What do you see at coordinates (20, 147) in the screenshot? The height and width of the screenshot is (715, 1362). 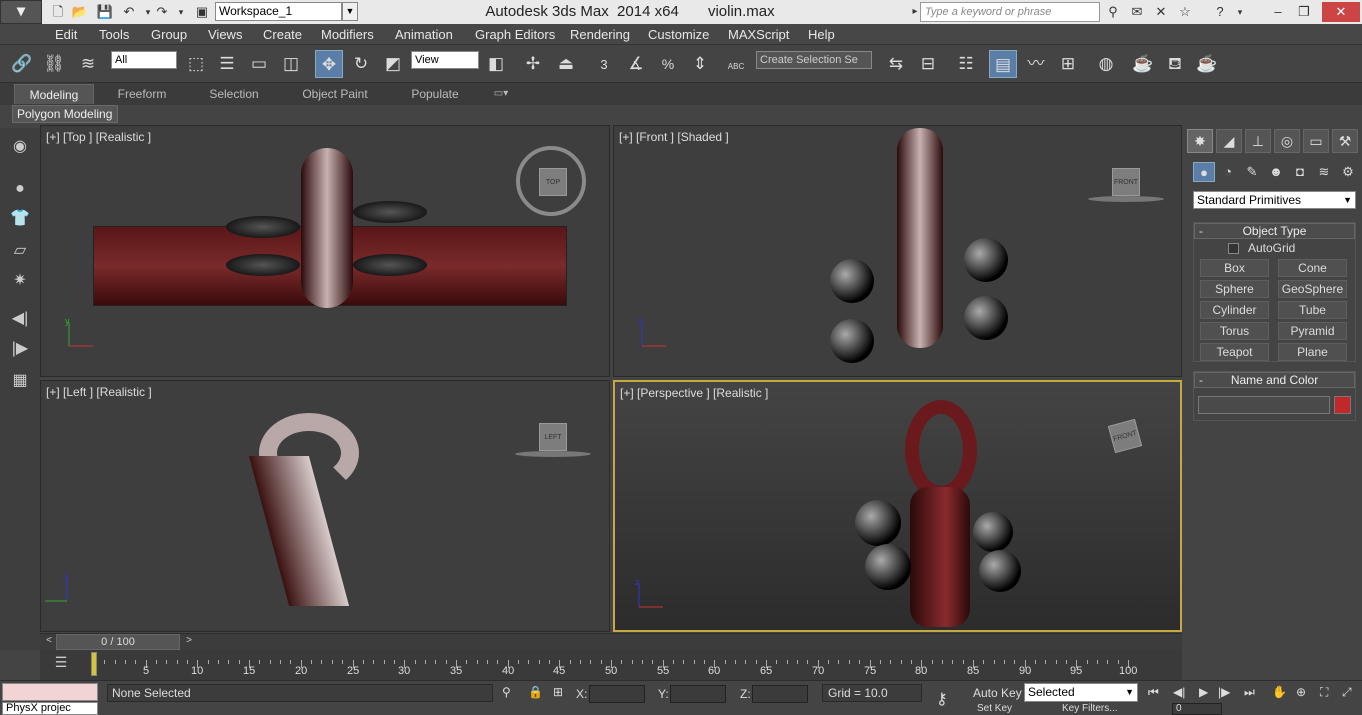 I see `scene-explorer-icon: ◉` at bounding box center [20, 147].